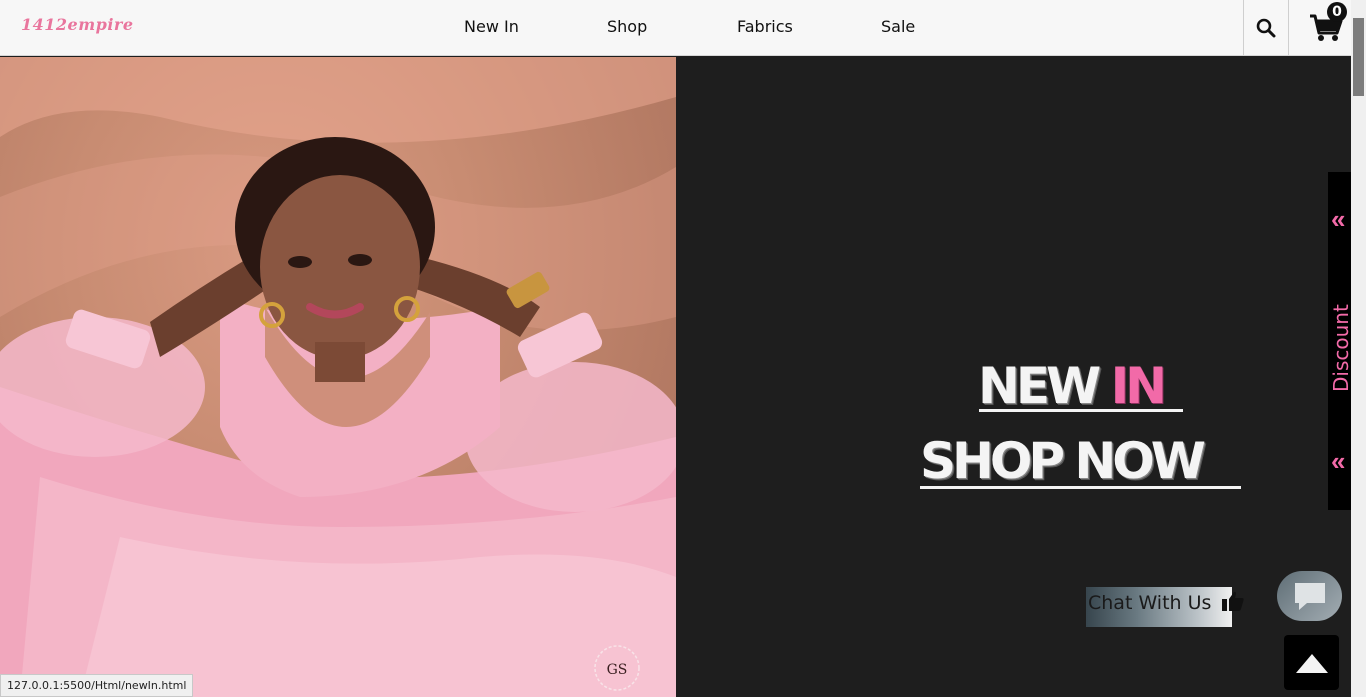 This screenshot has width=1366, height=697. What do you see at coordinates (1358, 57) in the screenshot?
I see `scrollbar-thumb` at bounding box center [1358, 57].